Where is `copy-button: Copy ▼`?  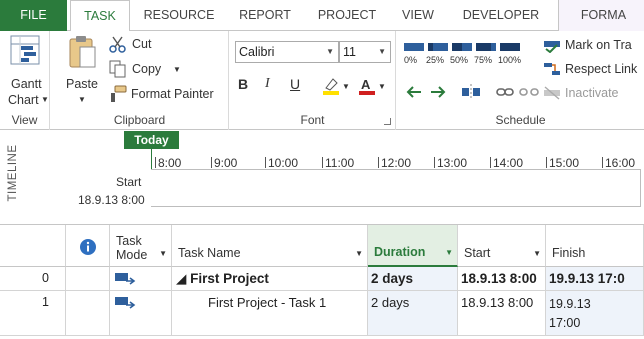
copy-button: Copy ▼ is located at coordinates (164, 69).